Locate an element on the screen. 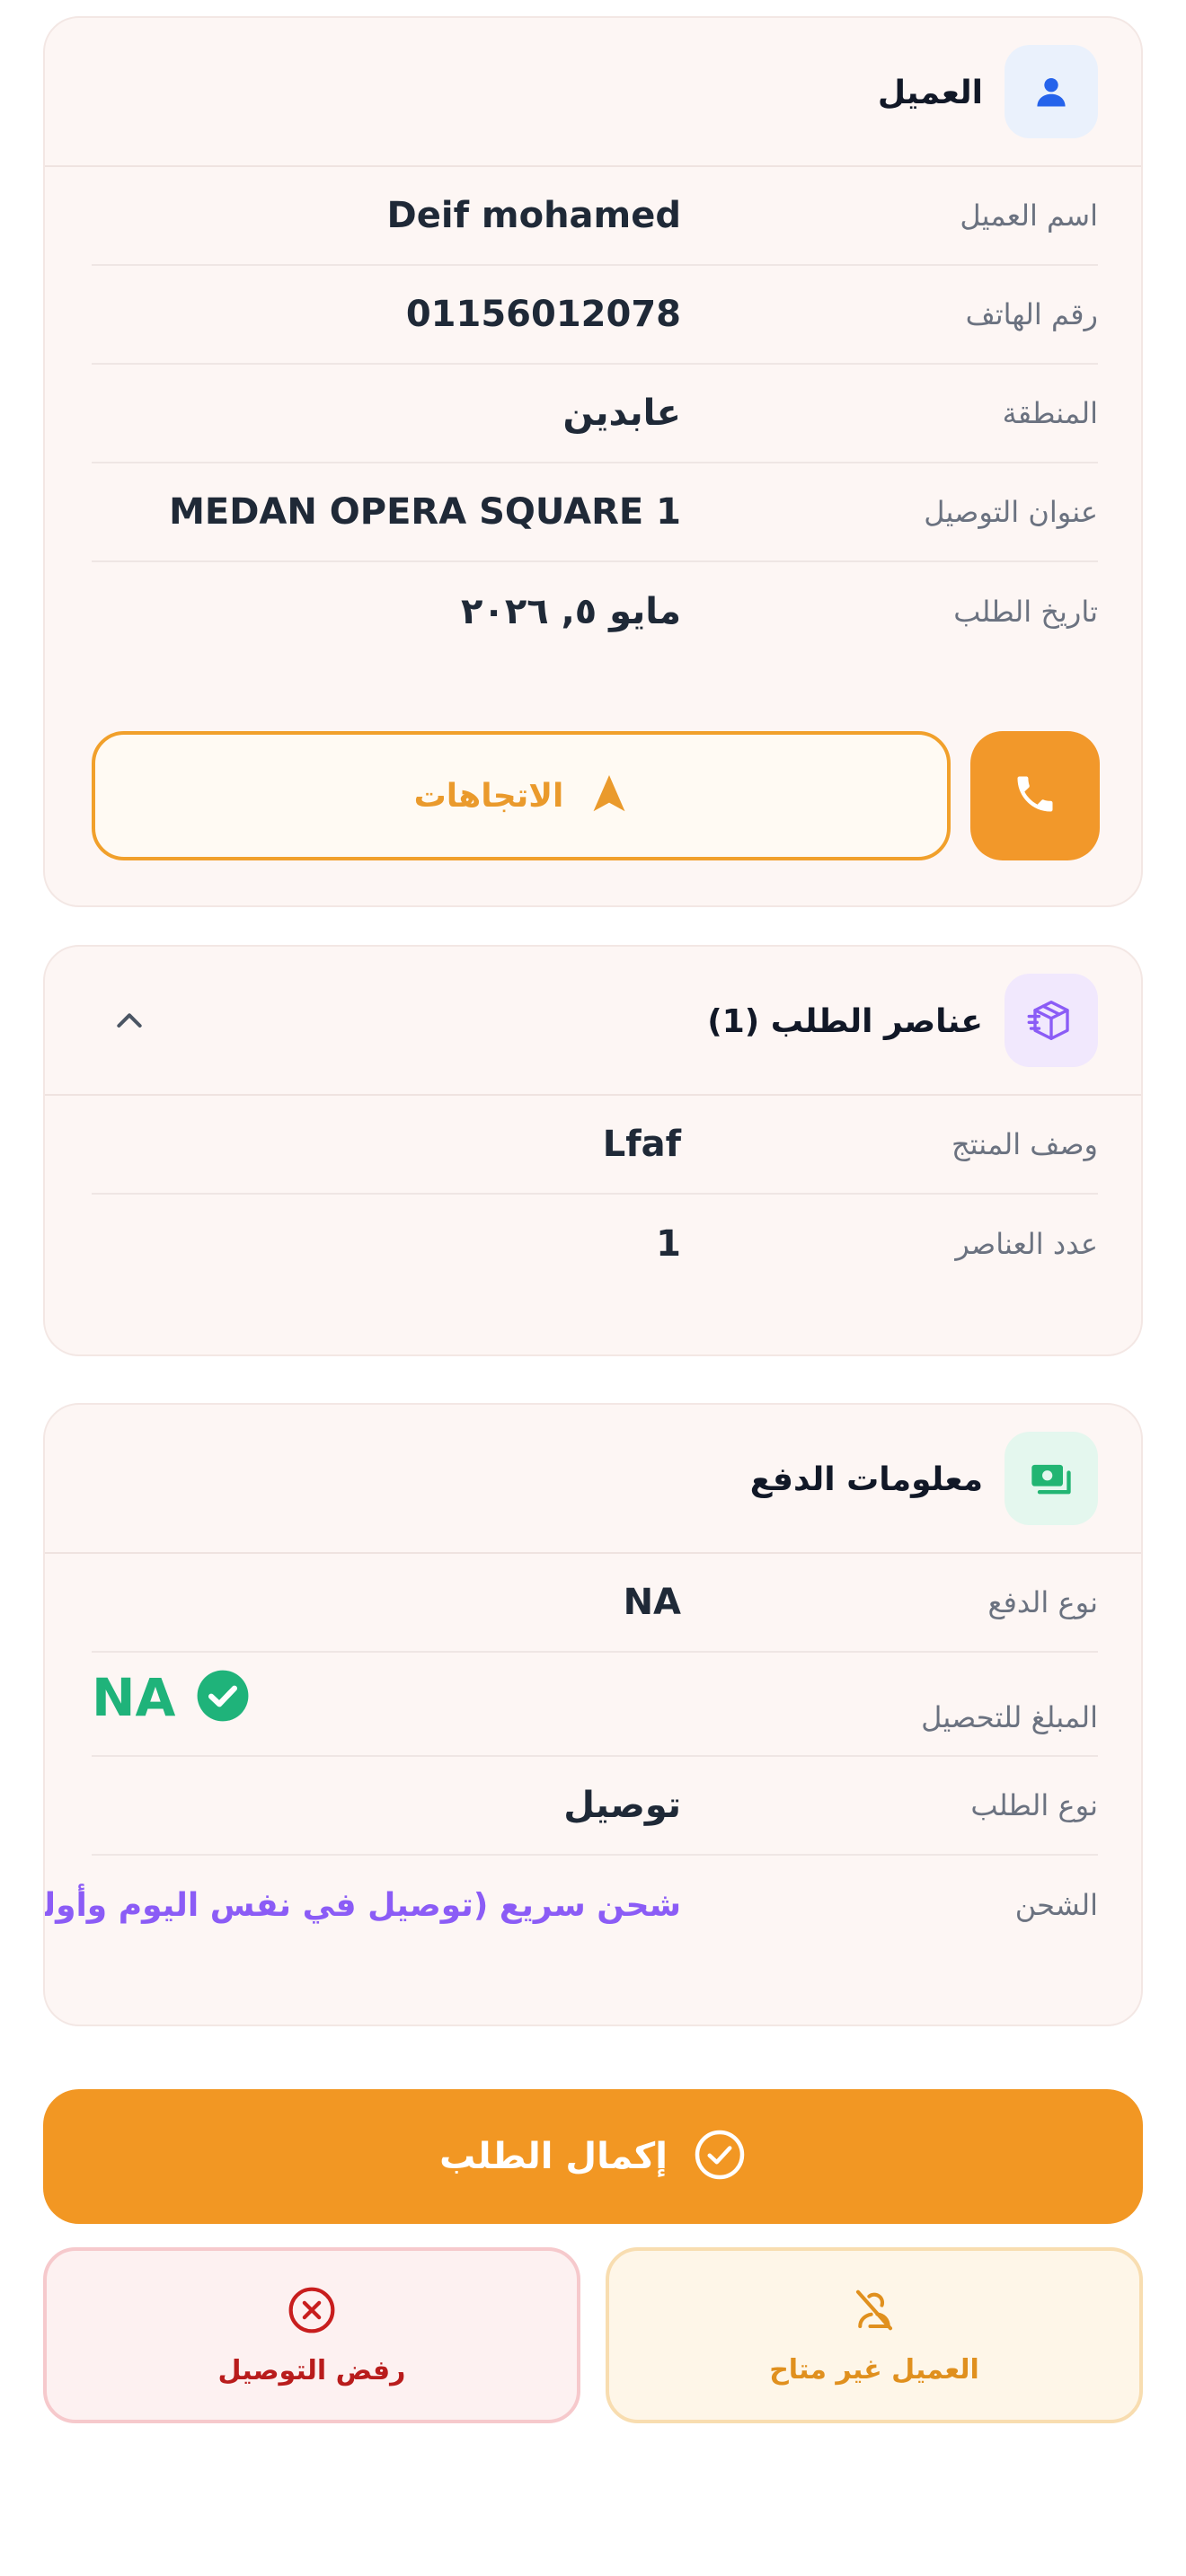 This screenshot has height=2576, width=1186. reject-delivery-button: رفض التوصيل is located at coordinates (311, 2335).